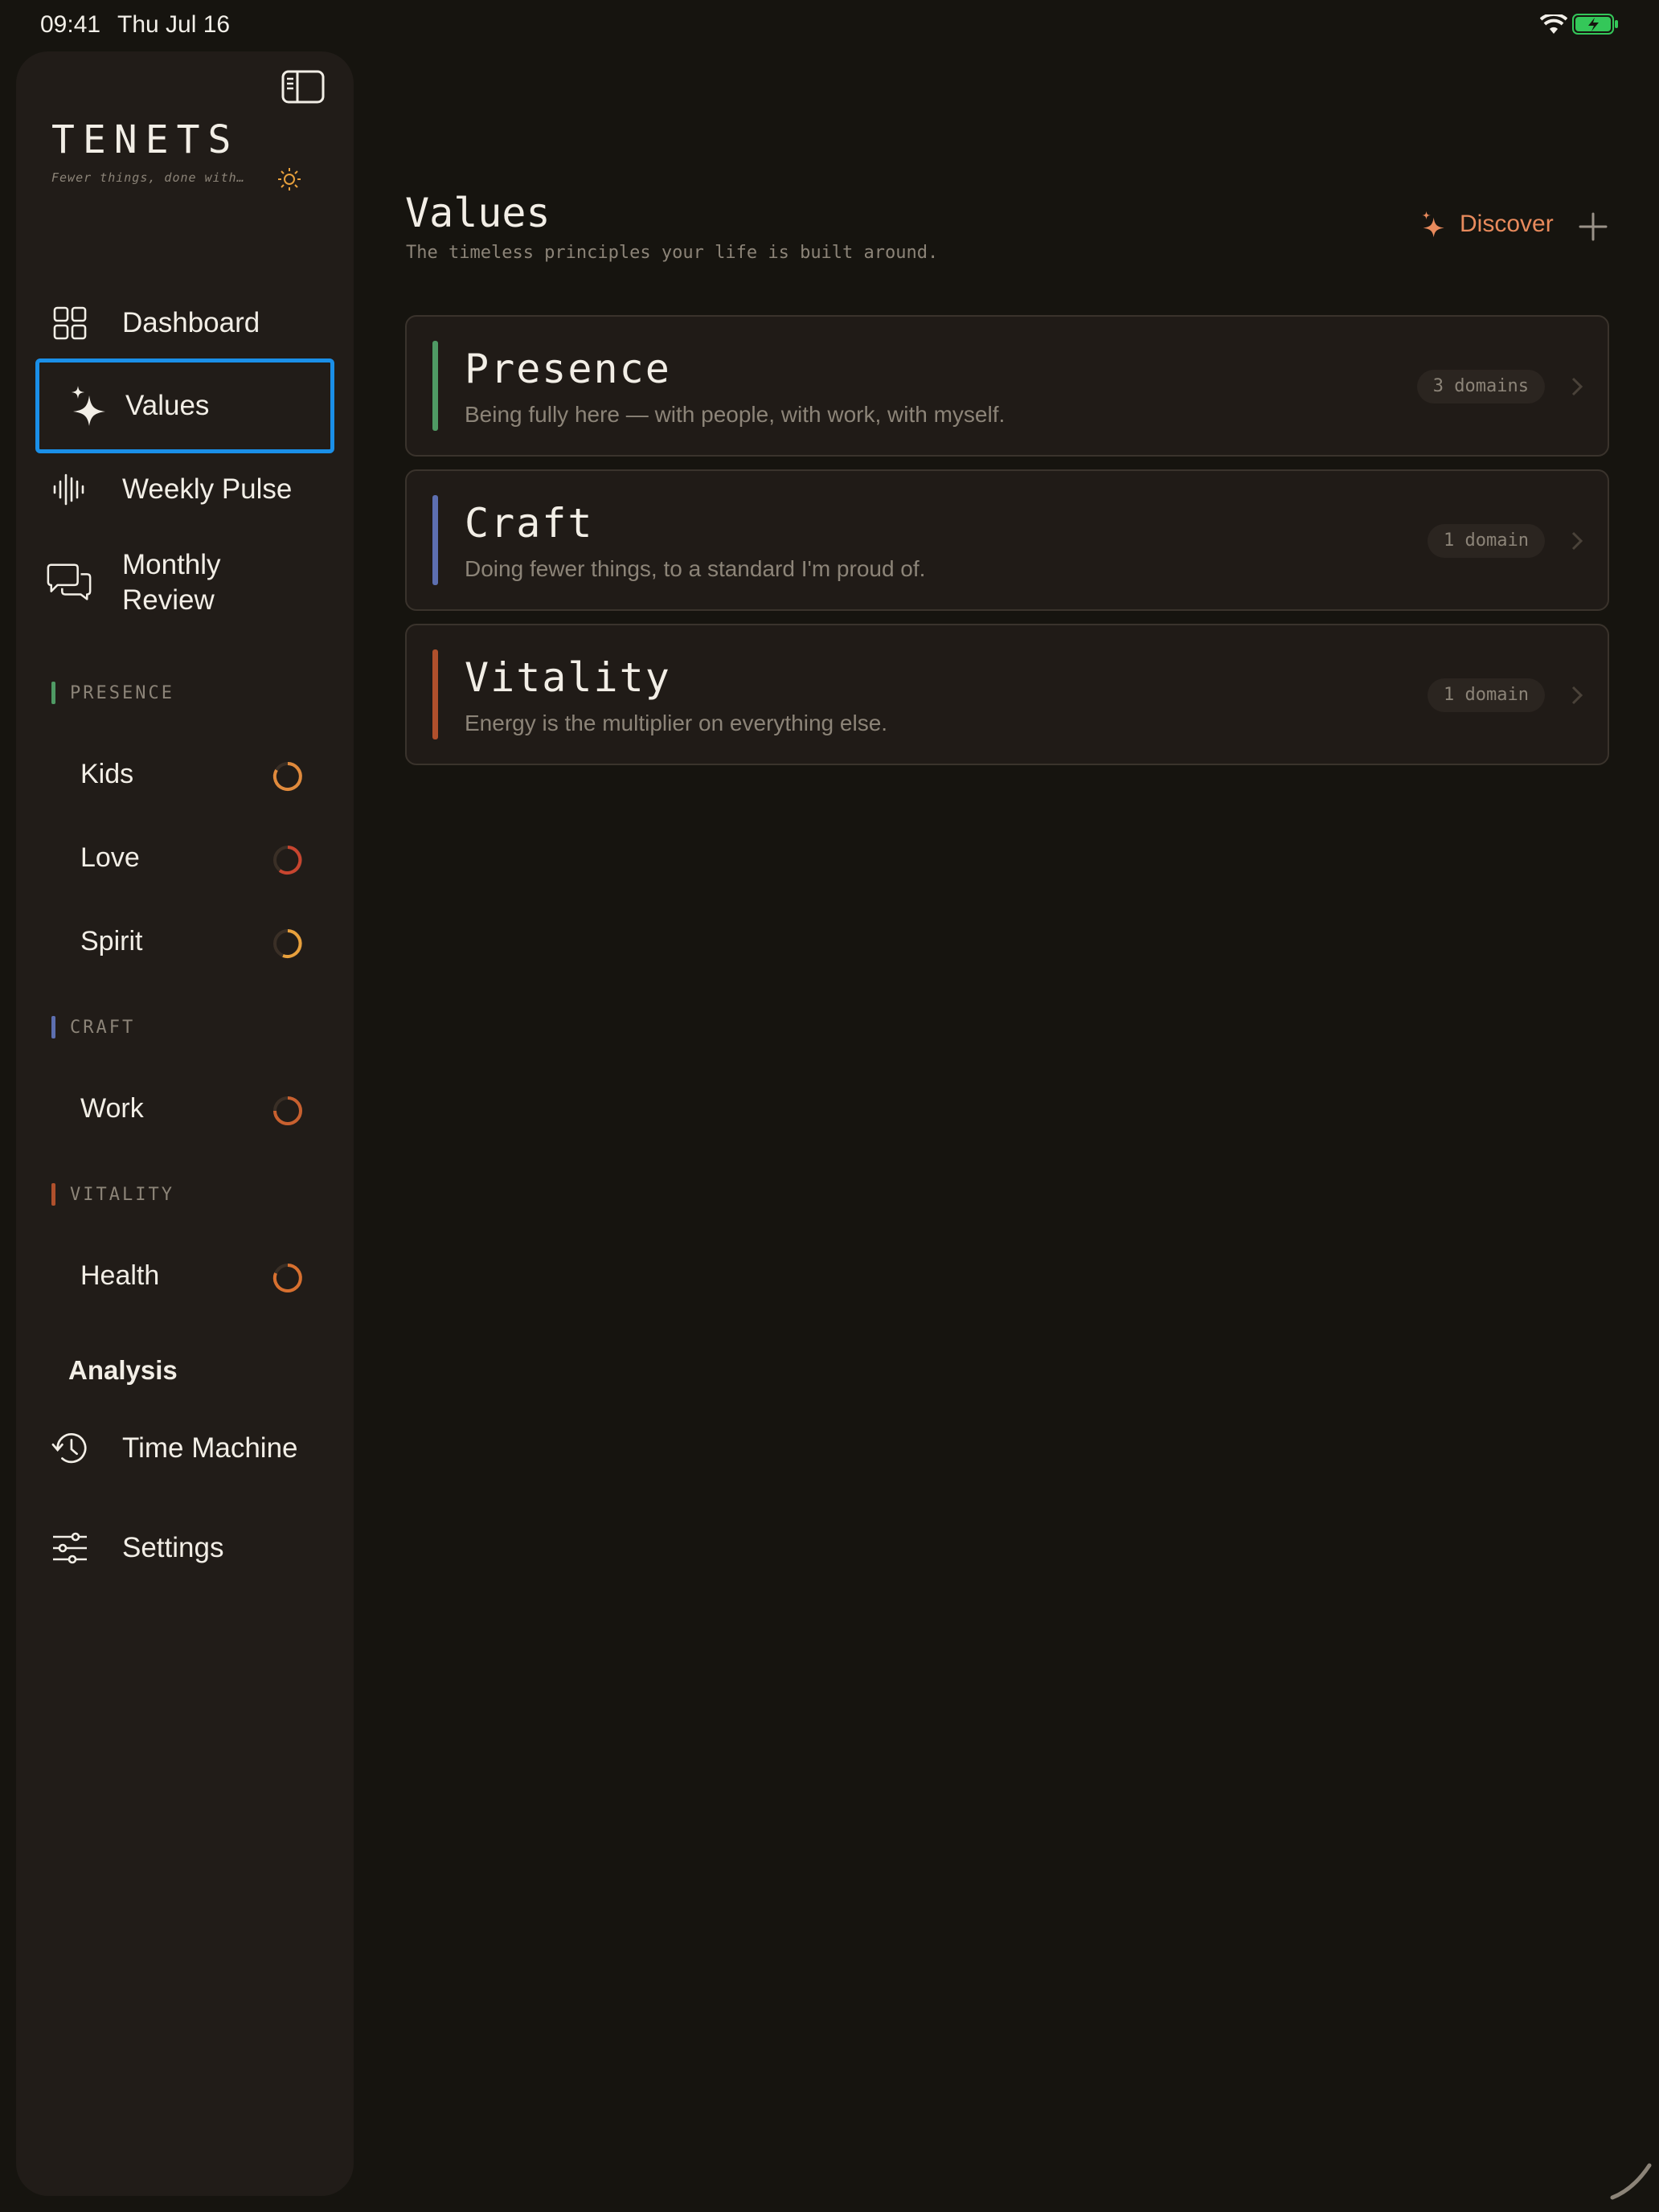  What do you see at coordinates (167, 405) in the screenshot?
I see `nav-label: Values` at bounding box center [167, 405].